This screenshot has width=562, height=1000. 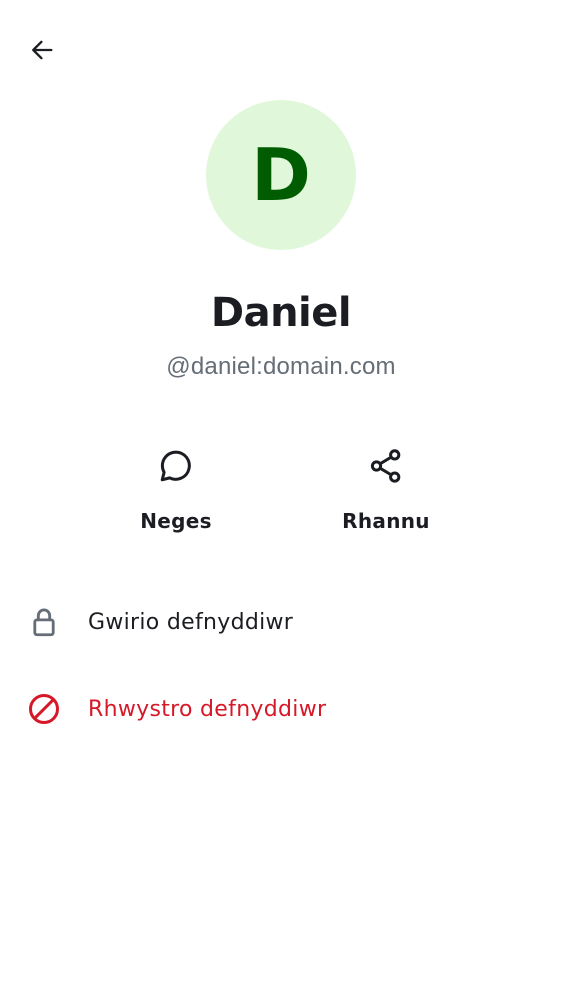 I want to click on share-button: Rhannu, so click(x=386, y=492).